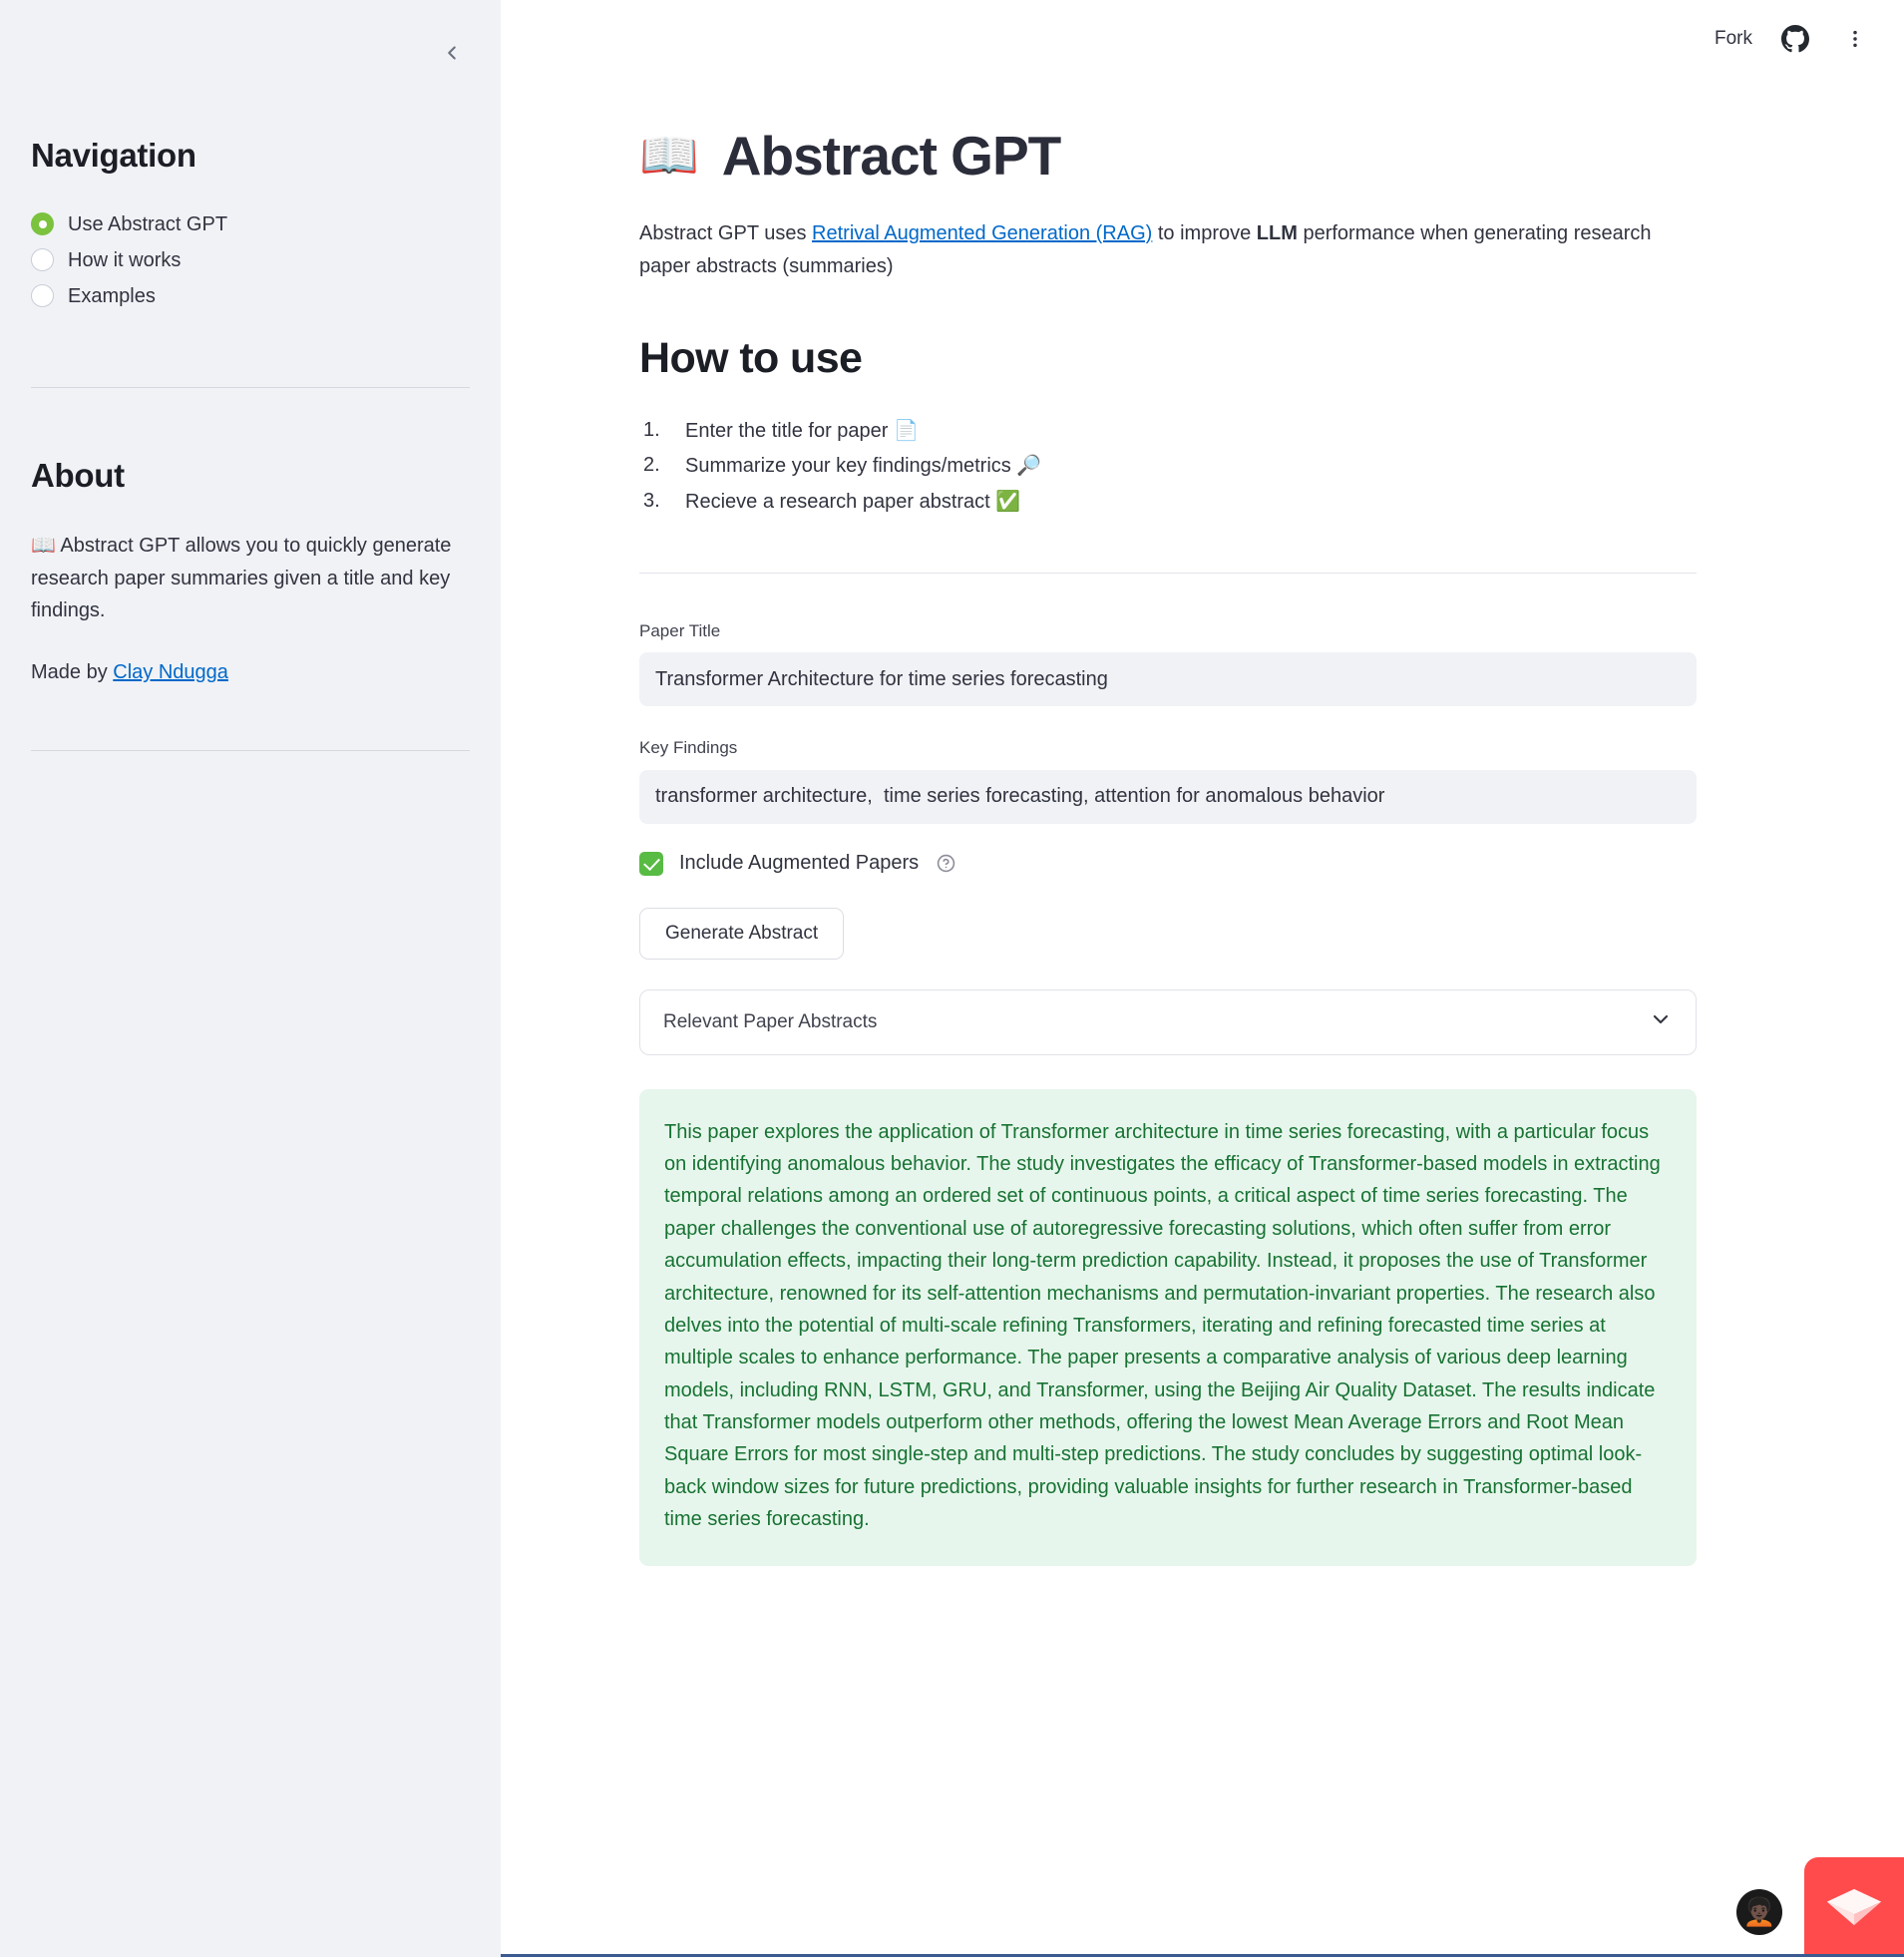 The width and height of the screenshot is (1904, 1957). What do you see at coordinates (1795, 39) in the screenshot?
I see `github-icon` at bounding box center [1795, 39].